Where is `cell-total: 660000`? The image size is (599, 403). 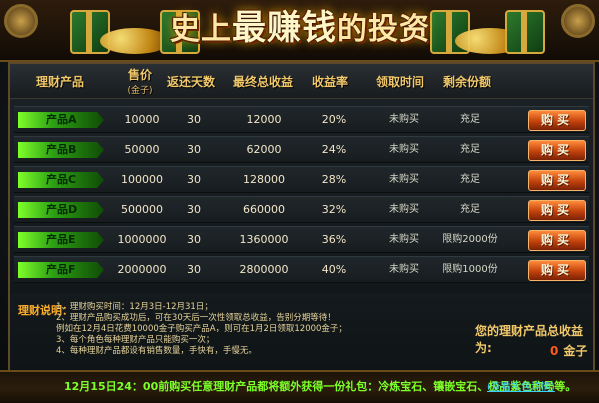
cell-total: 660000 is located at coordinates (264, 209).